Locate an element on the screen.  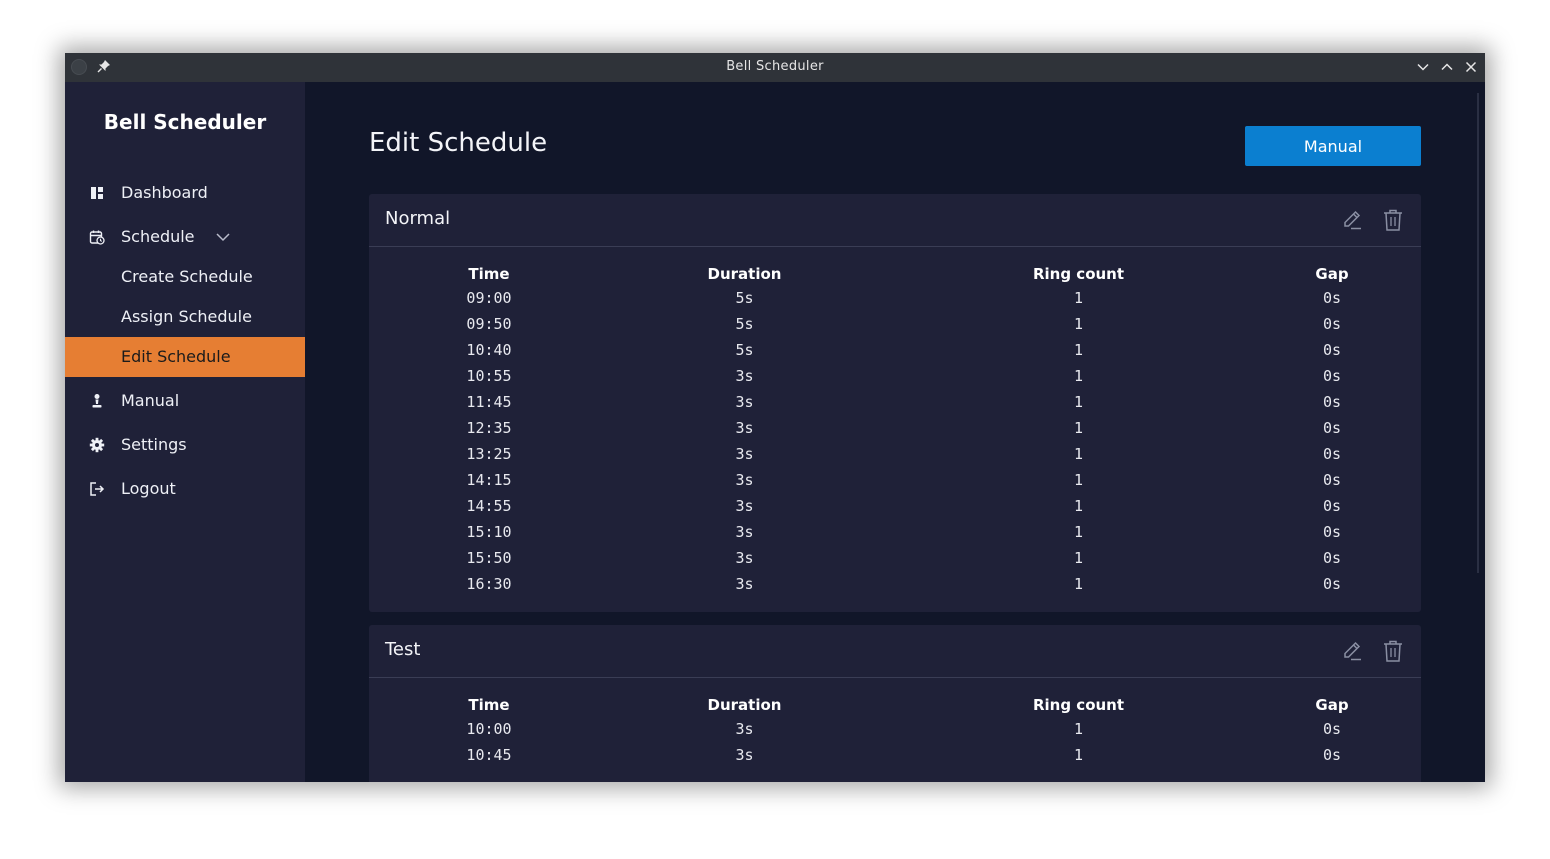
table-row: 10:00 3s 1 0s is located at coordinates (895, 729).